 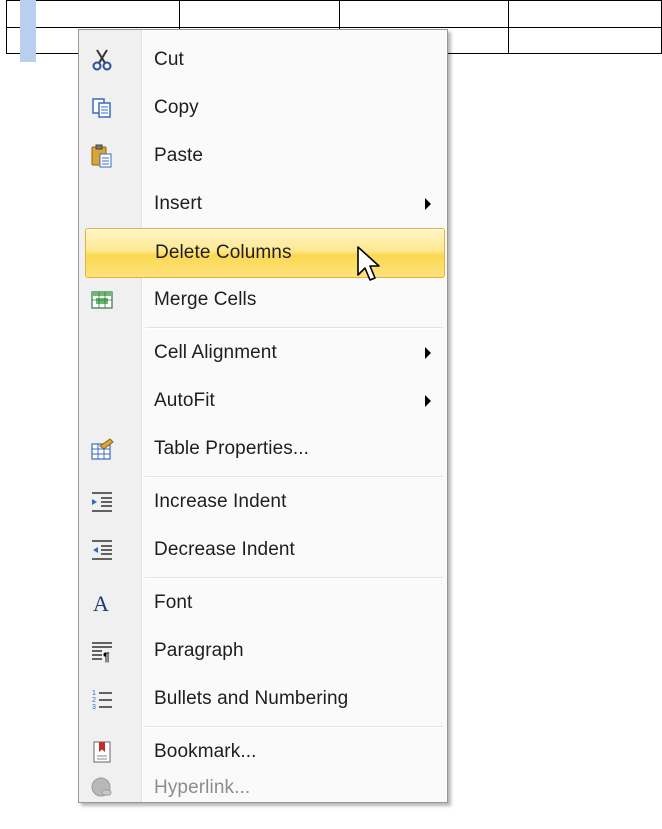 What do you see at coordinates (179, 155) in the screenshot?
I see `menu-item-label: Paste` at bounding box center [179, 155].